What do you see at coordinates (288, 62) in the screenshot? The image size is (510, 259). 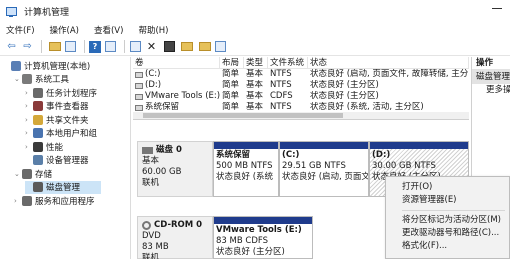 I see `column-header-filesystem: 文件系统` at bounding box center [288, 62].